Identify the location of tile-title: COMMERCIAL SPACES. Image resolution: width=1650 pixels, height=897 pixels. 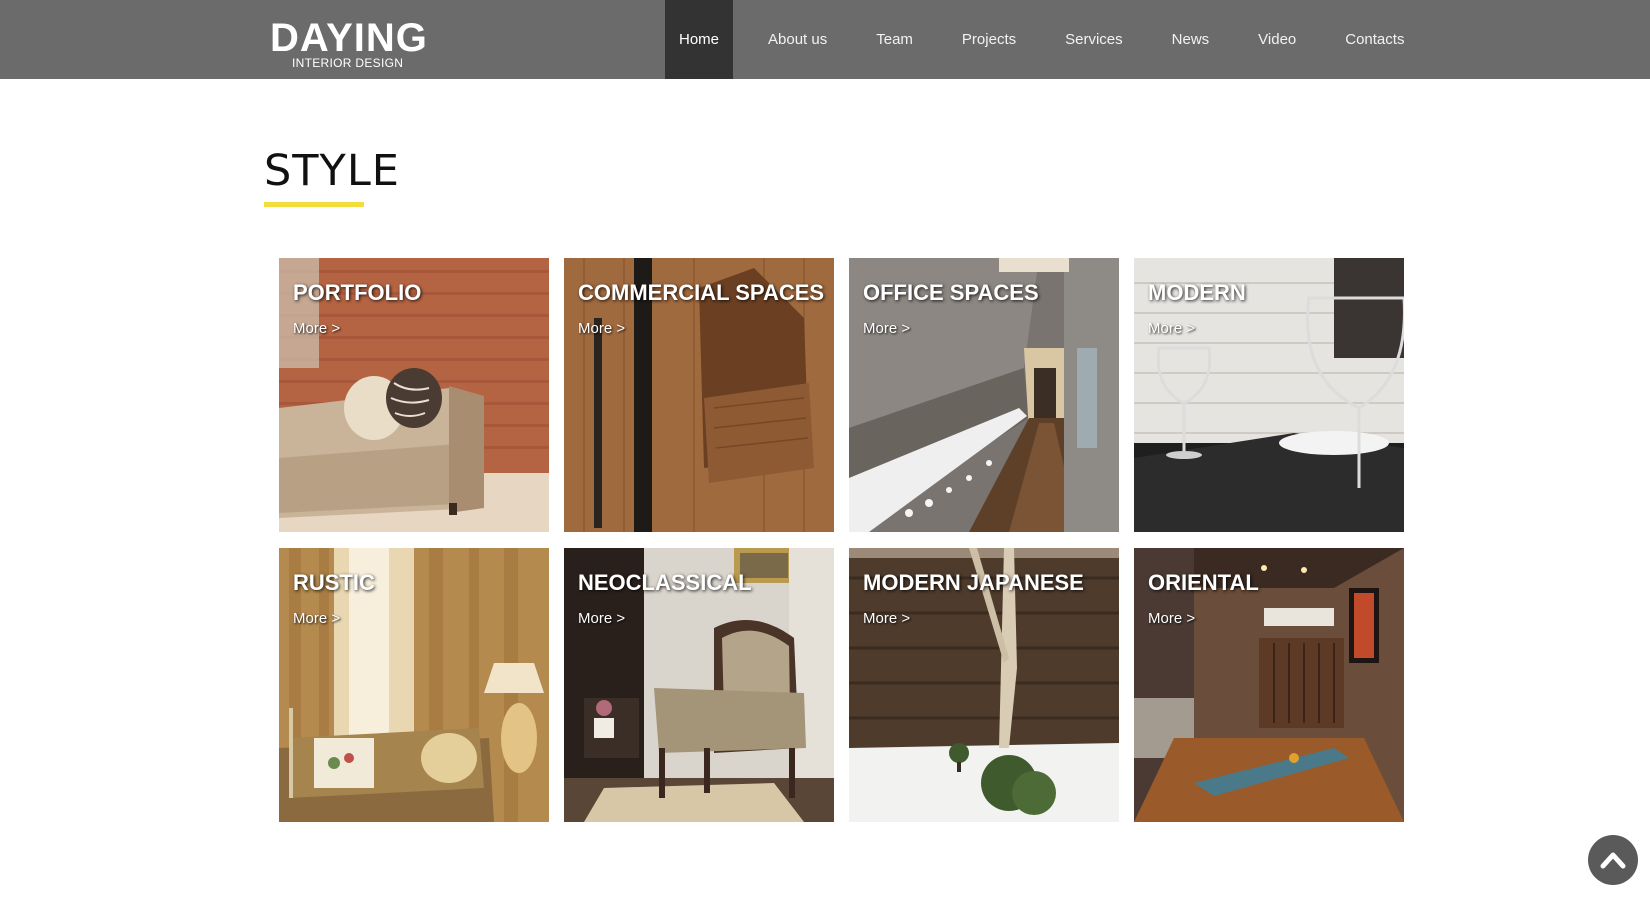
(701, 292).